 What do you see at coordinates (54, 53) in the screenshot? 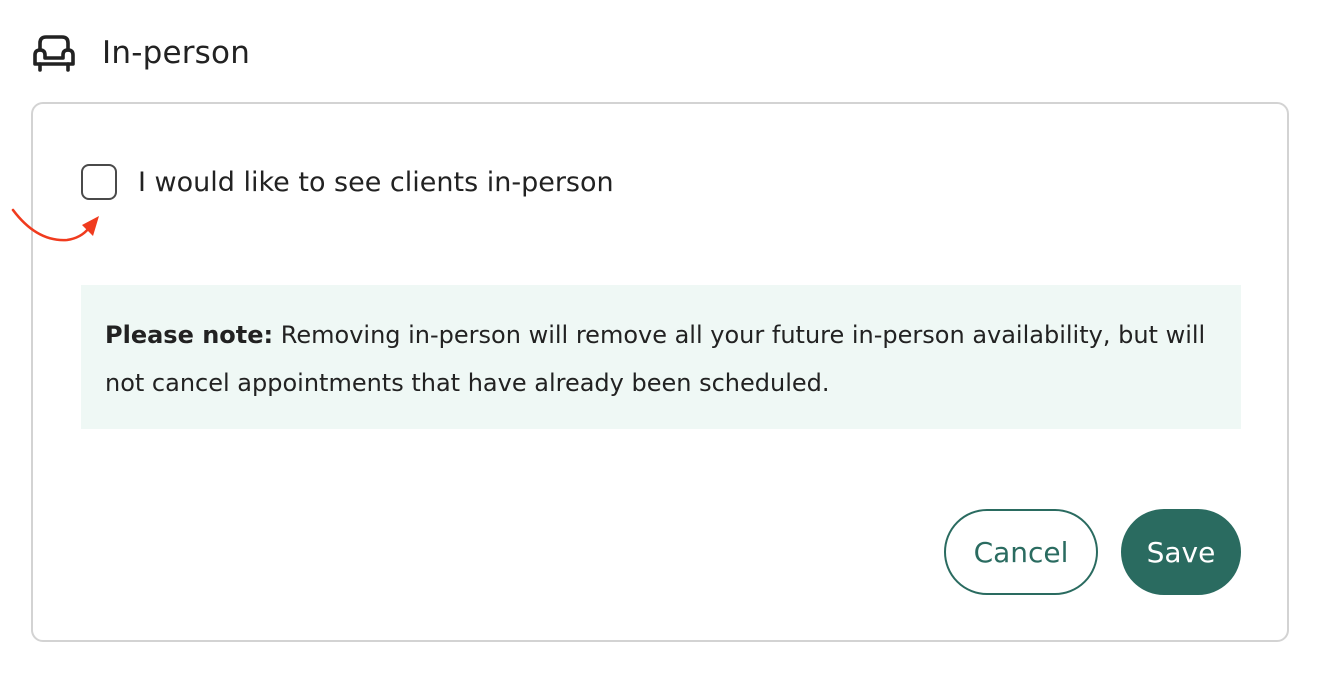
I see `armchair-icon` at bounding box center [54, 53].